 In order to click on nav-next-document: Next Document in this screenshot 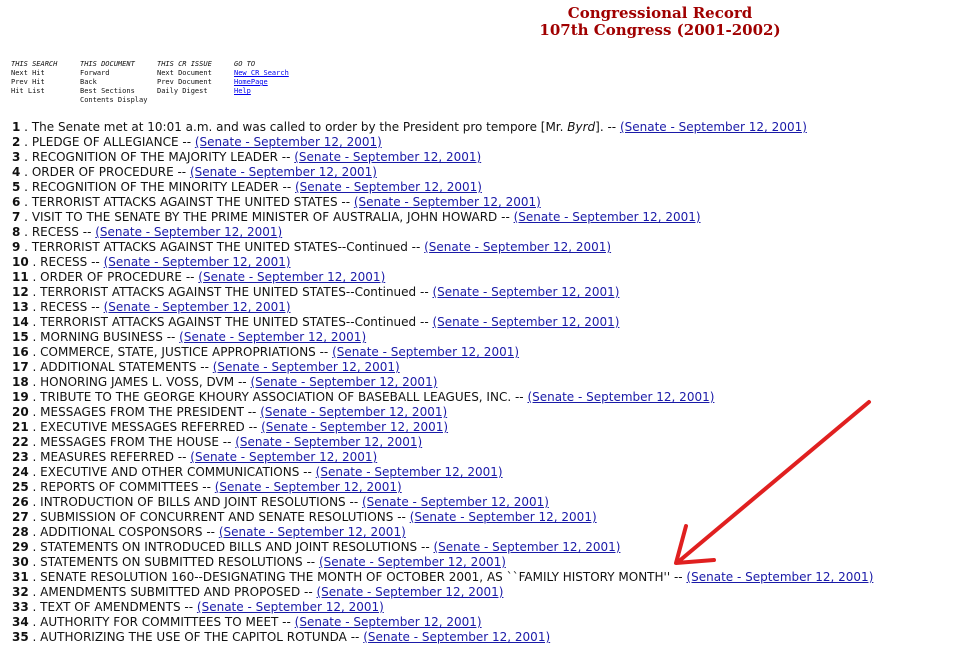, I will do `click(184, 73)`.